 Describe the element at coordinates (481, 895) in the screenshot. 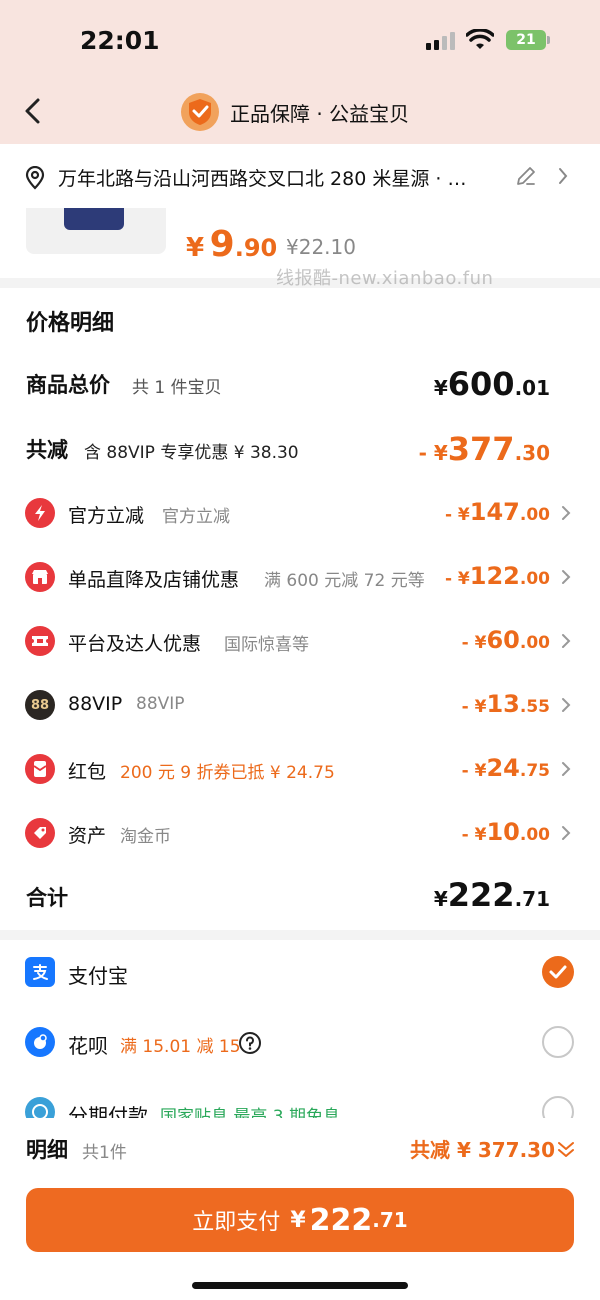

I see `sum-int: 222` at that location.